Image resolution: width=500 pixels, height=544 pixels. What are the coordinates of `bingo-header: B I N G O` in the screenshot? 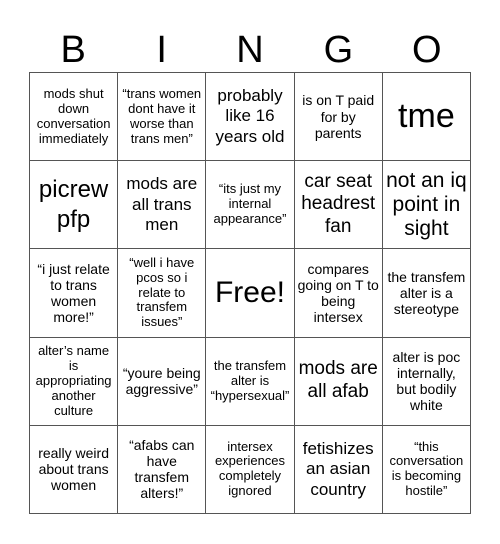 It's located at (250, 50).